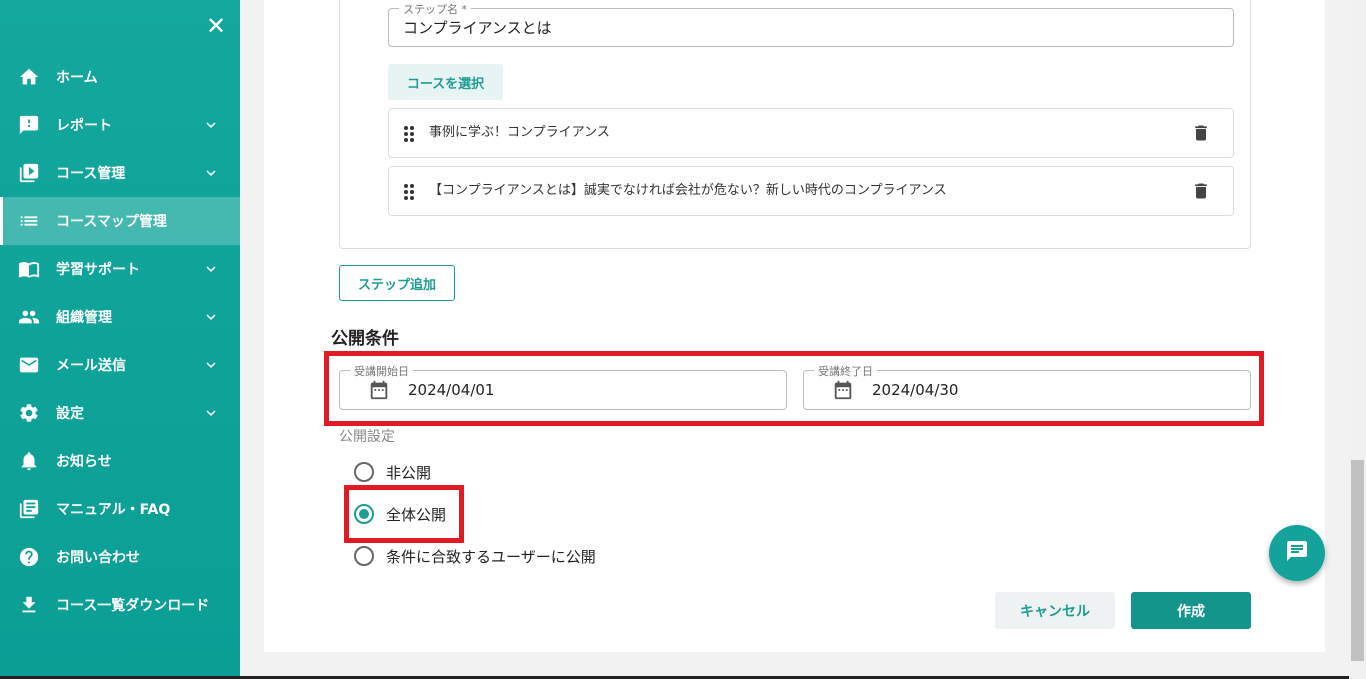 This screenshot has width=1366, height=679. Describe the element at coordinates (84, 126) in the screenshot. I see `sidebar-item-label: レポート` at that location.